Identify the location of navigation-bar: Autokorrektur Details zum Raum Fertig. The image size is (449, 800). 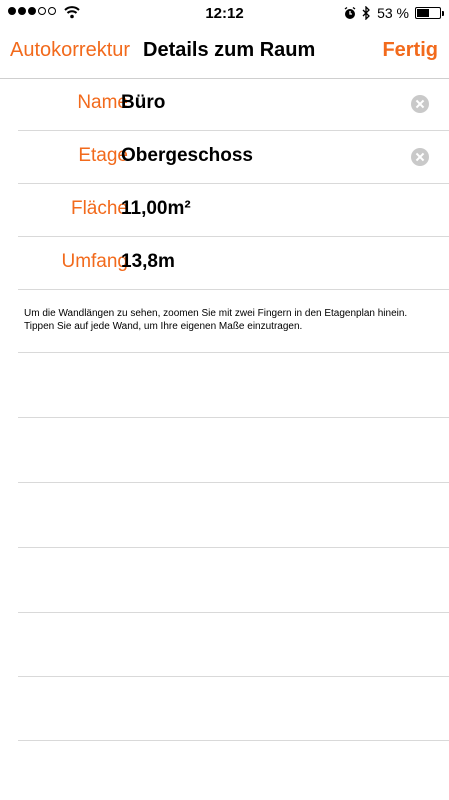
(224, 52).